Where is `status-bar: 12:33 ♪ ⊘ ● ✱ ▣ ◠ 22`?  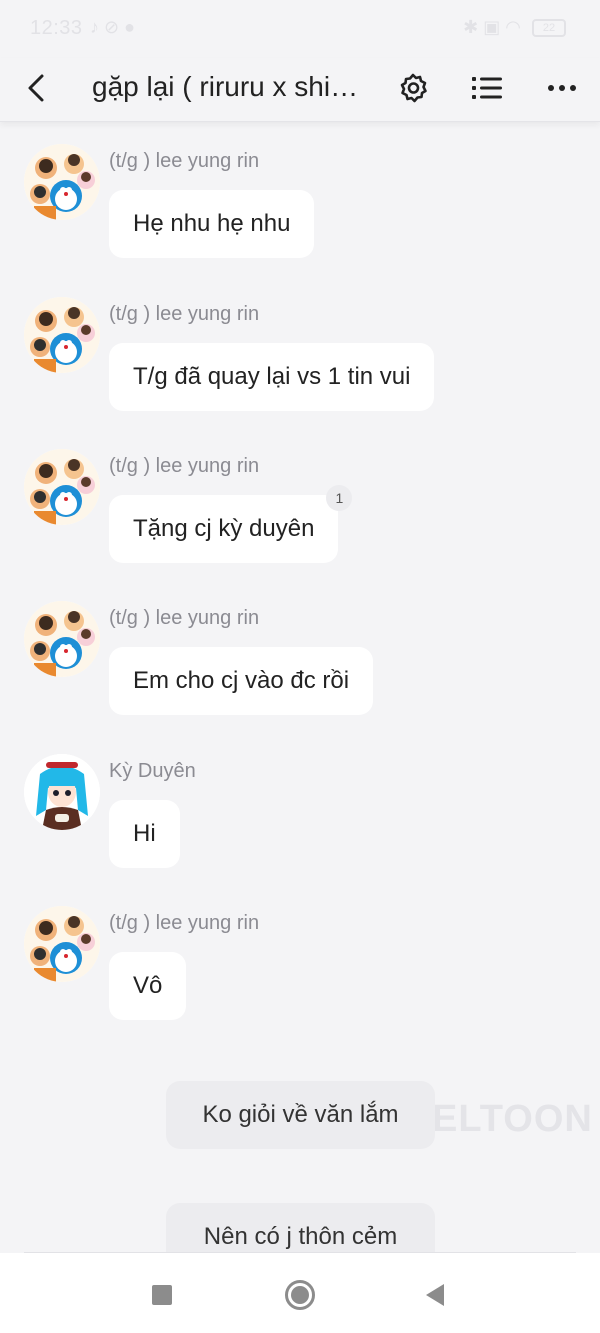 status-bar: 12:33 ♪ ⊘ ● ✱ ▣ ◠ 22 is located at coordinates (300, 29).